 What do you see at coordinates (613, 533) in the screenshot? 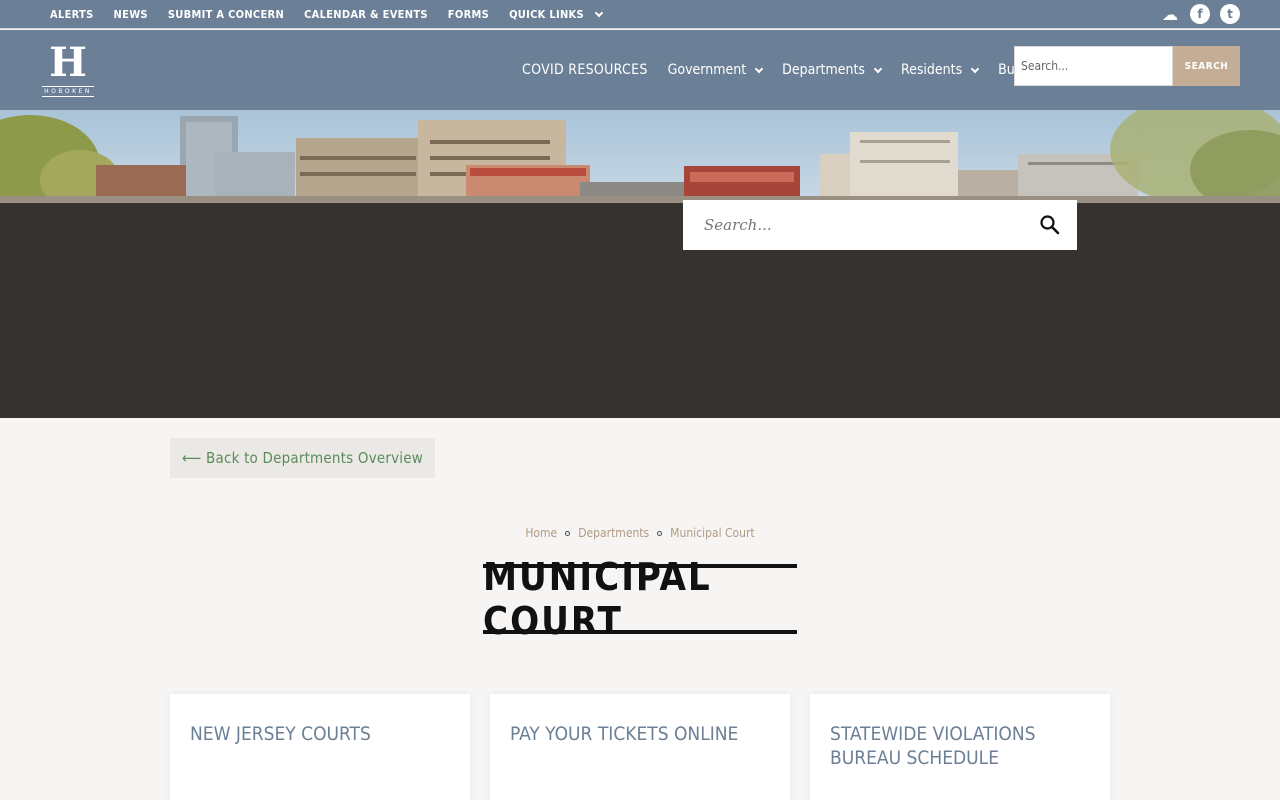
I see `breadcrumb-departments: Departments` at bounding box center [613, 533].